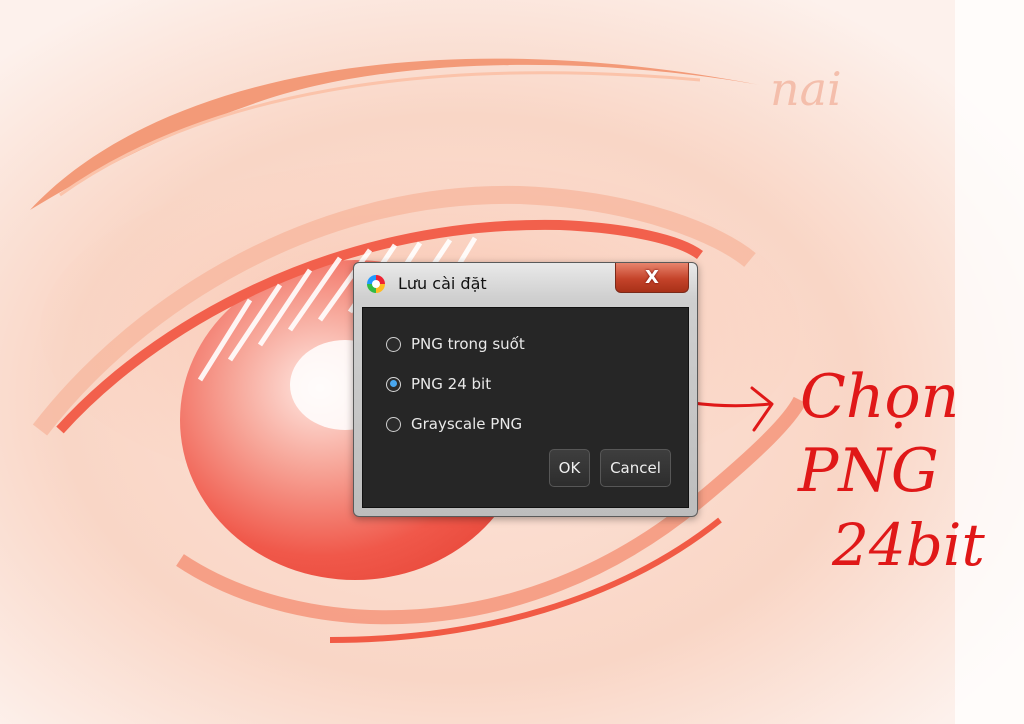 The image size is (1024, 724). What do you see at coordinates (393, 384) in the screenshot?
I see `radio-button-checked-icon` at bounding box center [393, 384].